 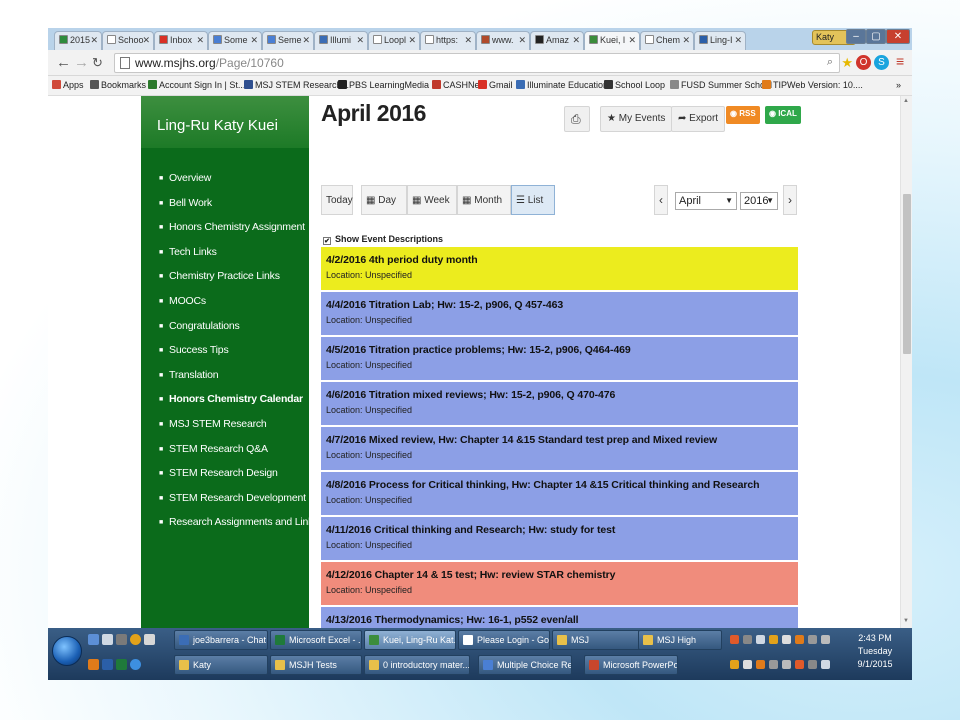 I want to click on zoom-icon: ⌕, so click(x=830, y=62).